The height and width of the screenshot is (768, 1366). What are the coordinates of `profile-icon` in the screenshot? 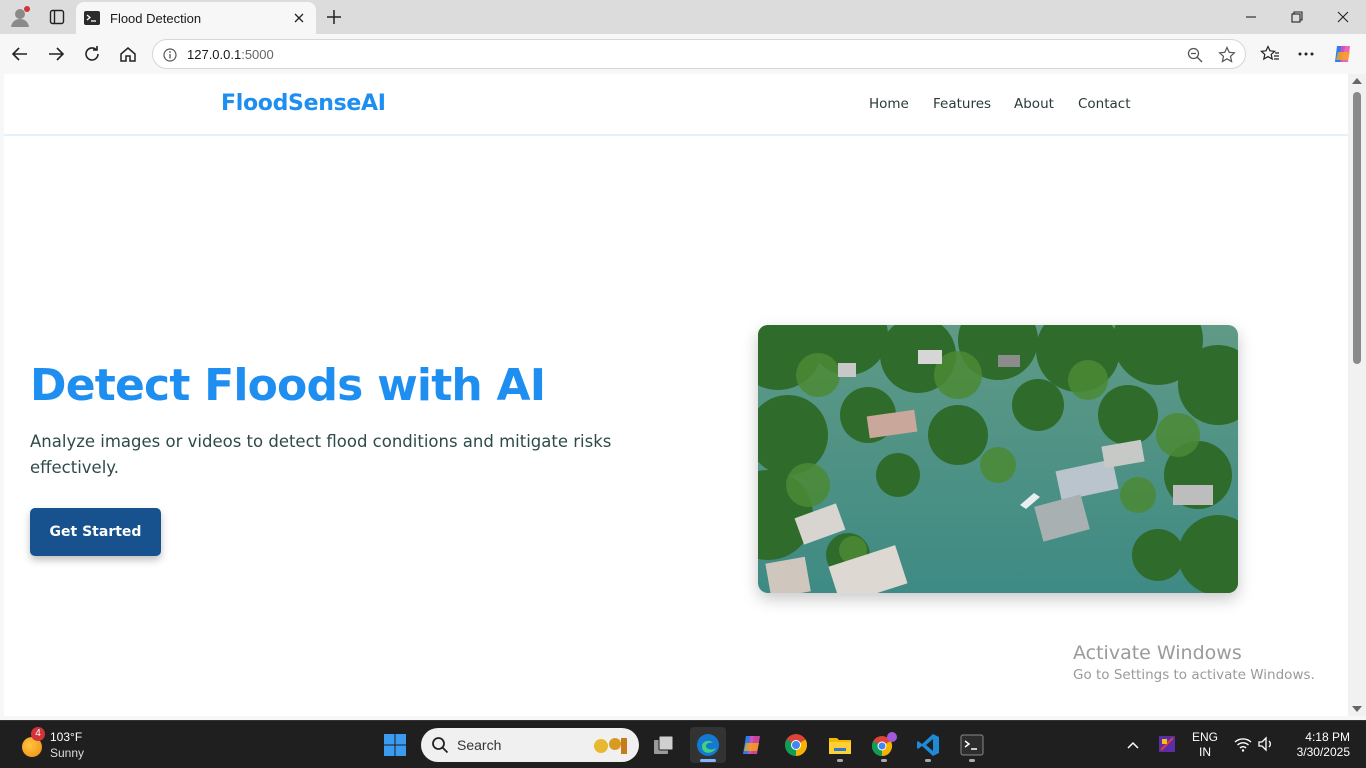 It's located at (20, 17).